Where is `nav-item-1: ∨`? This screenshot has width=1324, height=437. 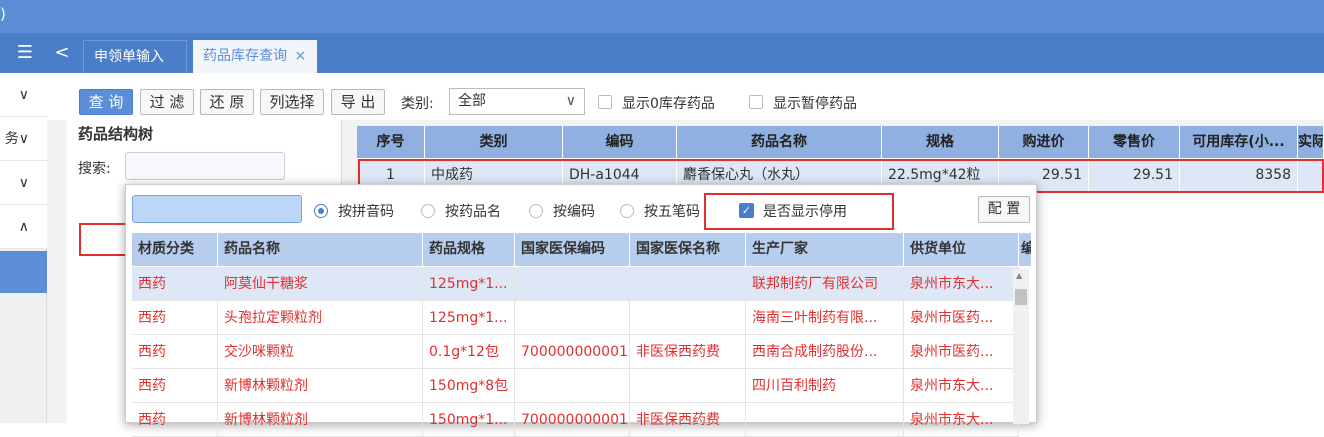 nav-item-1: ∨ is located at coordinates (23, 95).